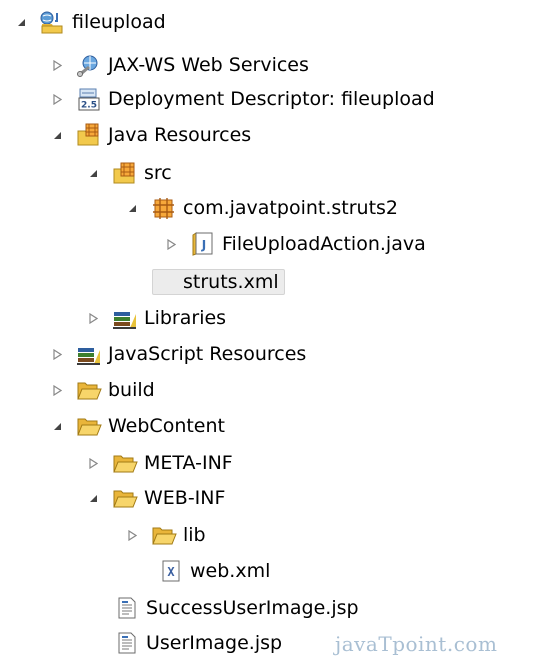 The image size is (553, 660). What do you see at coordinates (119, 22) in the screenshot?
I see `tree-item-label: fileupload` at bounding box center [119, 22].